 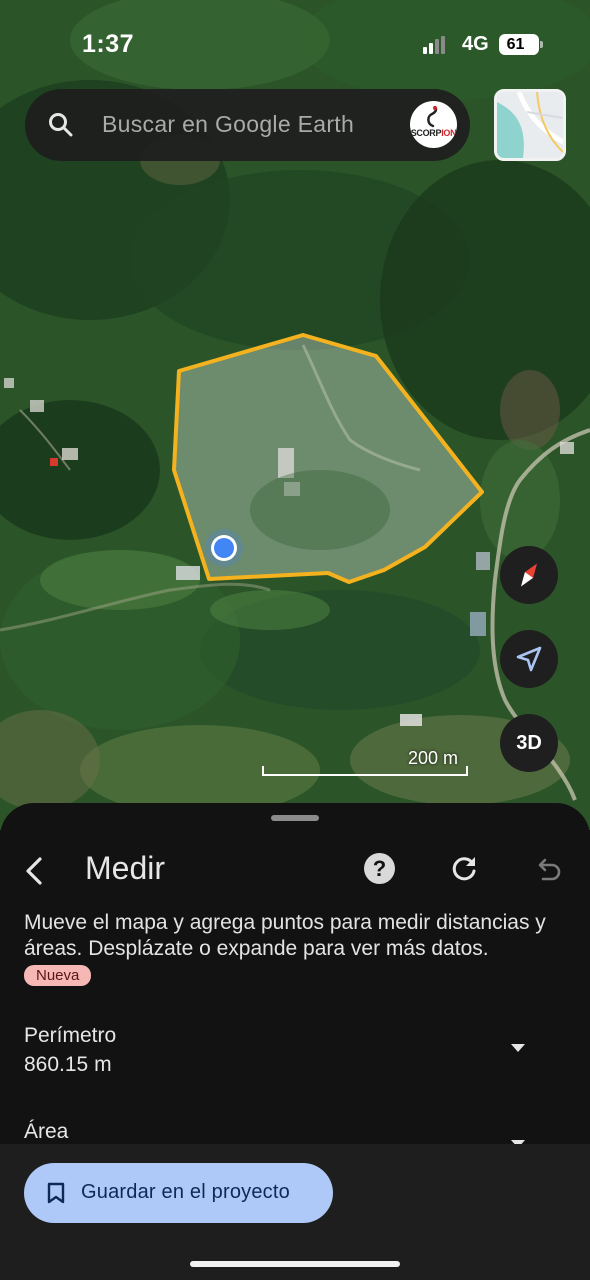 I want to click on save-to-project-button: Guardar en el proyecto, so click(x=178, y=1193).